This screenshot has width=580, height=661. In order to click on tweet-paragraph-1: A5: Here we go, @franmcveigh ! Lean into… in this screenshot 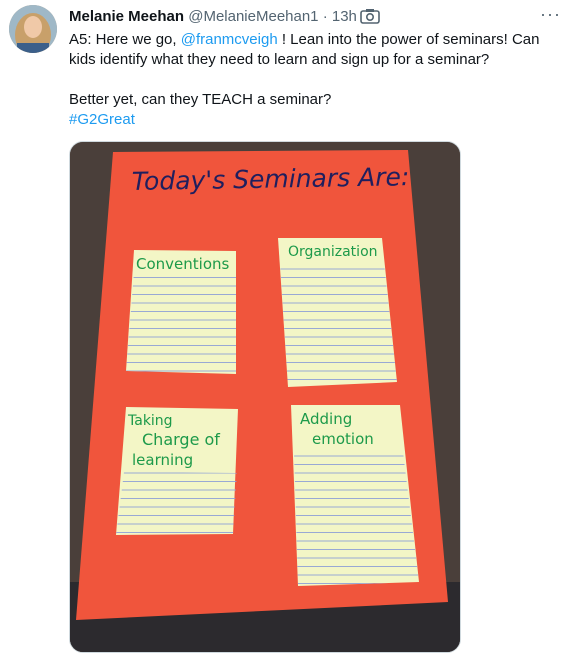, I will do `click(319, 50)`.